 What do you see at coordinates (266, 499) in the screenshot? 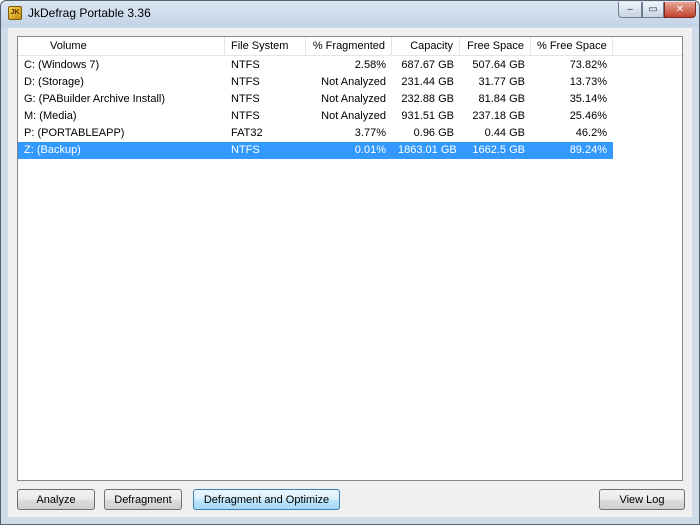
I see `defragment-and-optimize-button: Defragment and Optimize` at bounding box center [266, 499].